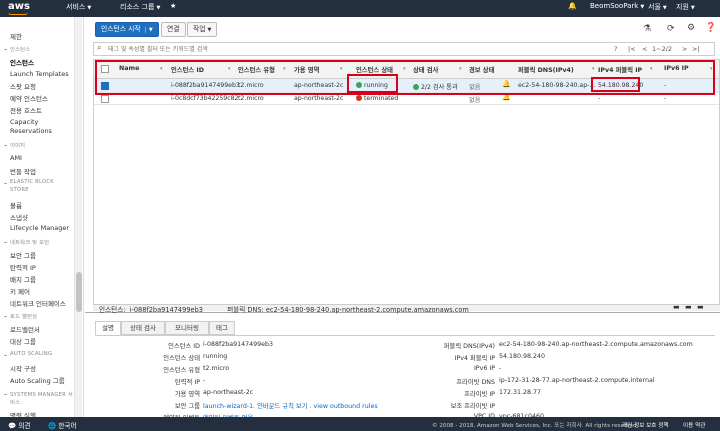 Image resolution: width=720 pixels, height=431 pixels. Describe the element at coordinates (37, 380) in the screenshot. I see `sidebar-item: Auto Scaling 그룹` at that location.